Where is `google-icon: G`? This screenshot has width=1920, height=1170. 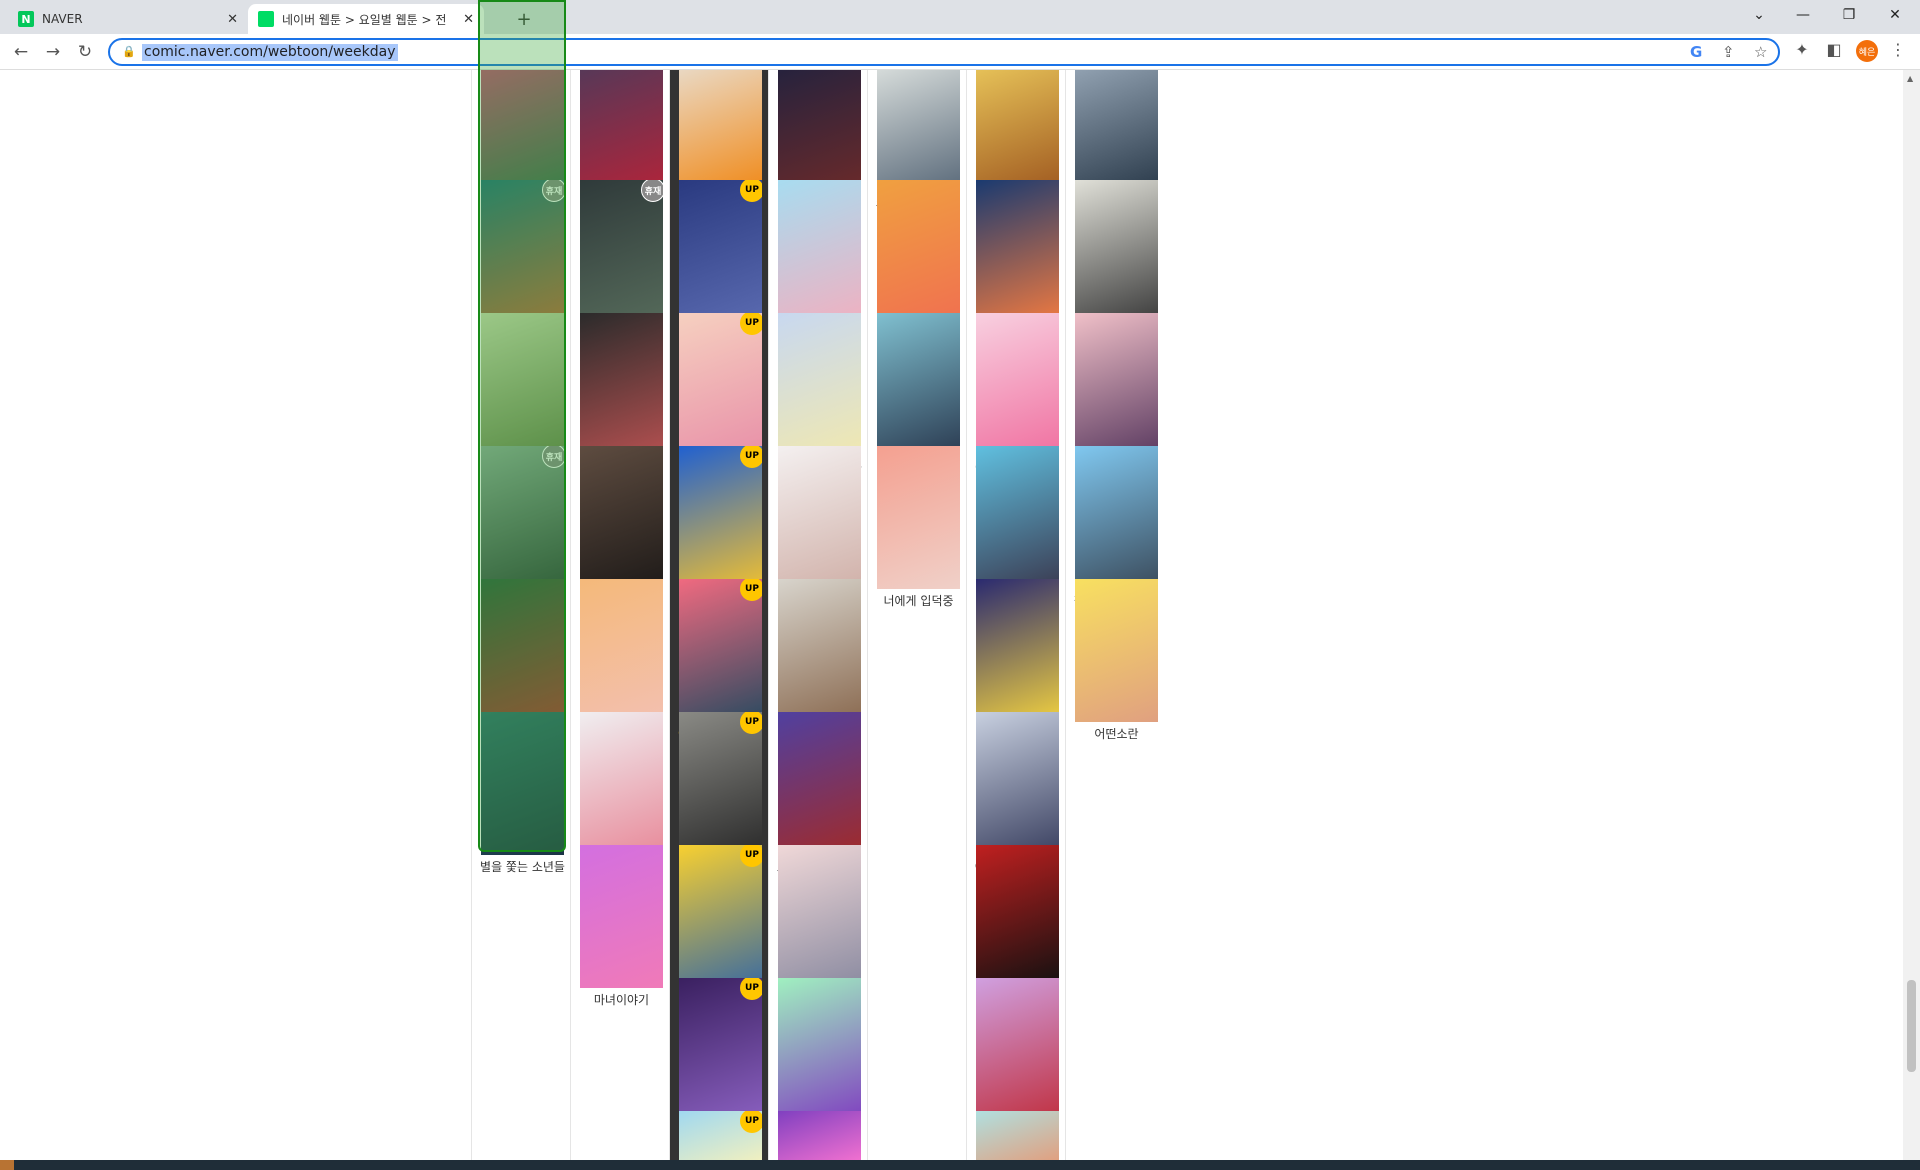
google-icon: G is located at coordinates (1696, 52).